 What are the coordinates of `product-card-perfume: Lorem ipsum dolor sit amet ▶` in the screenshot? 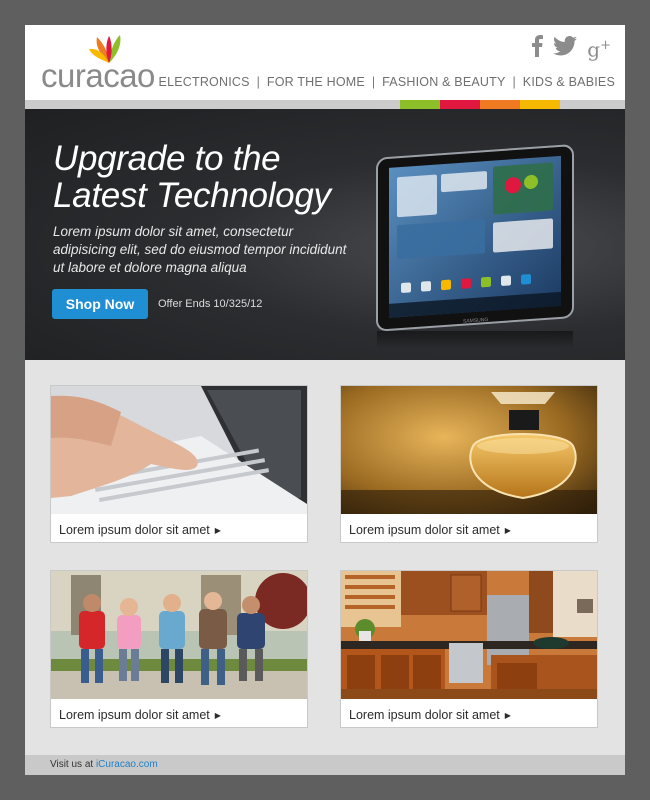 It's located at (469, 464).